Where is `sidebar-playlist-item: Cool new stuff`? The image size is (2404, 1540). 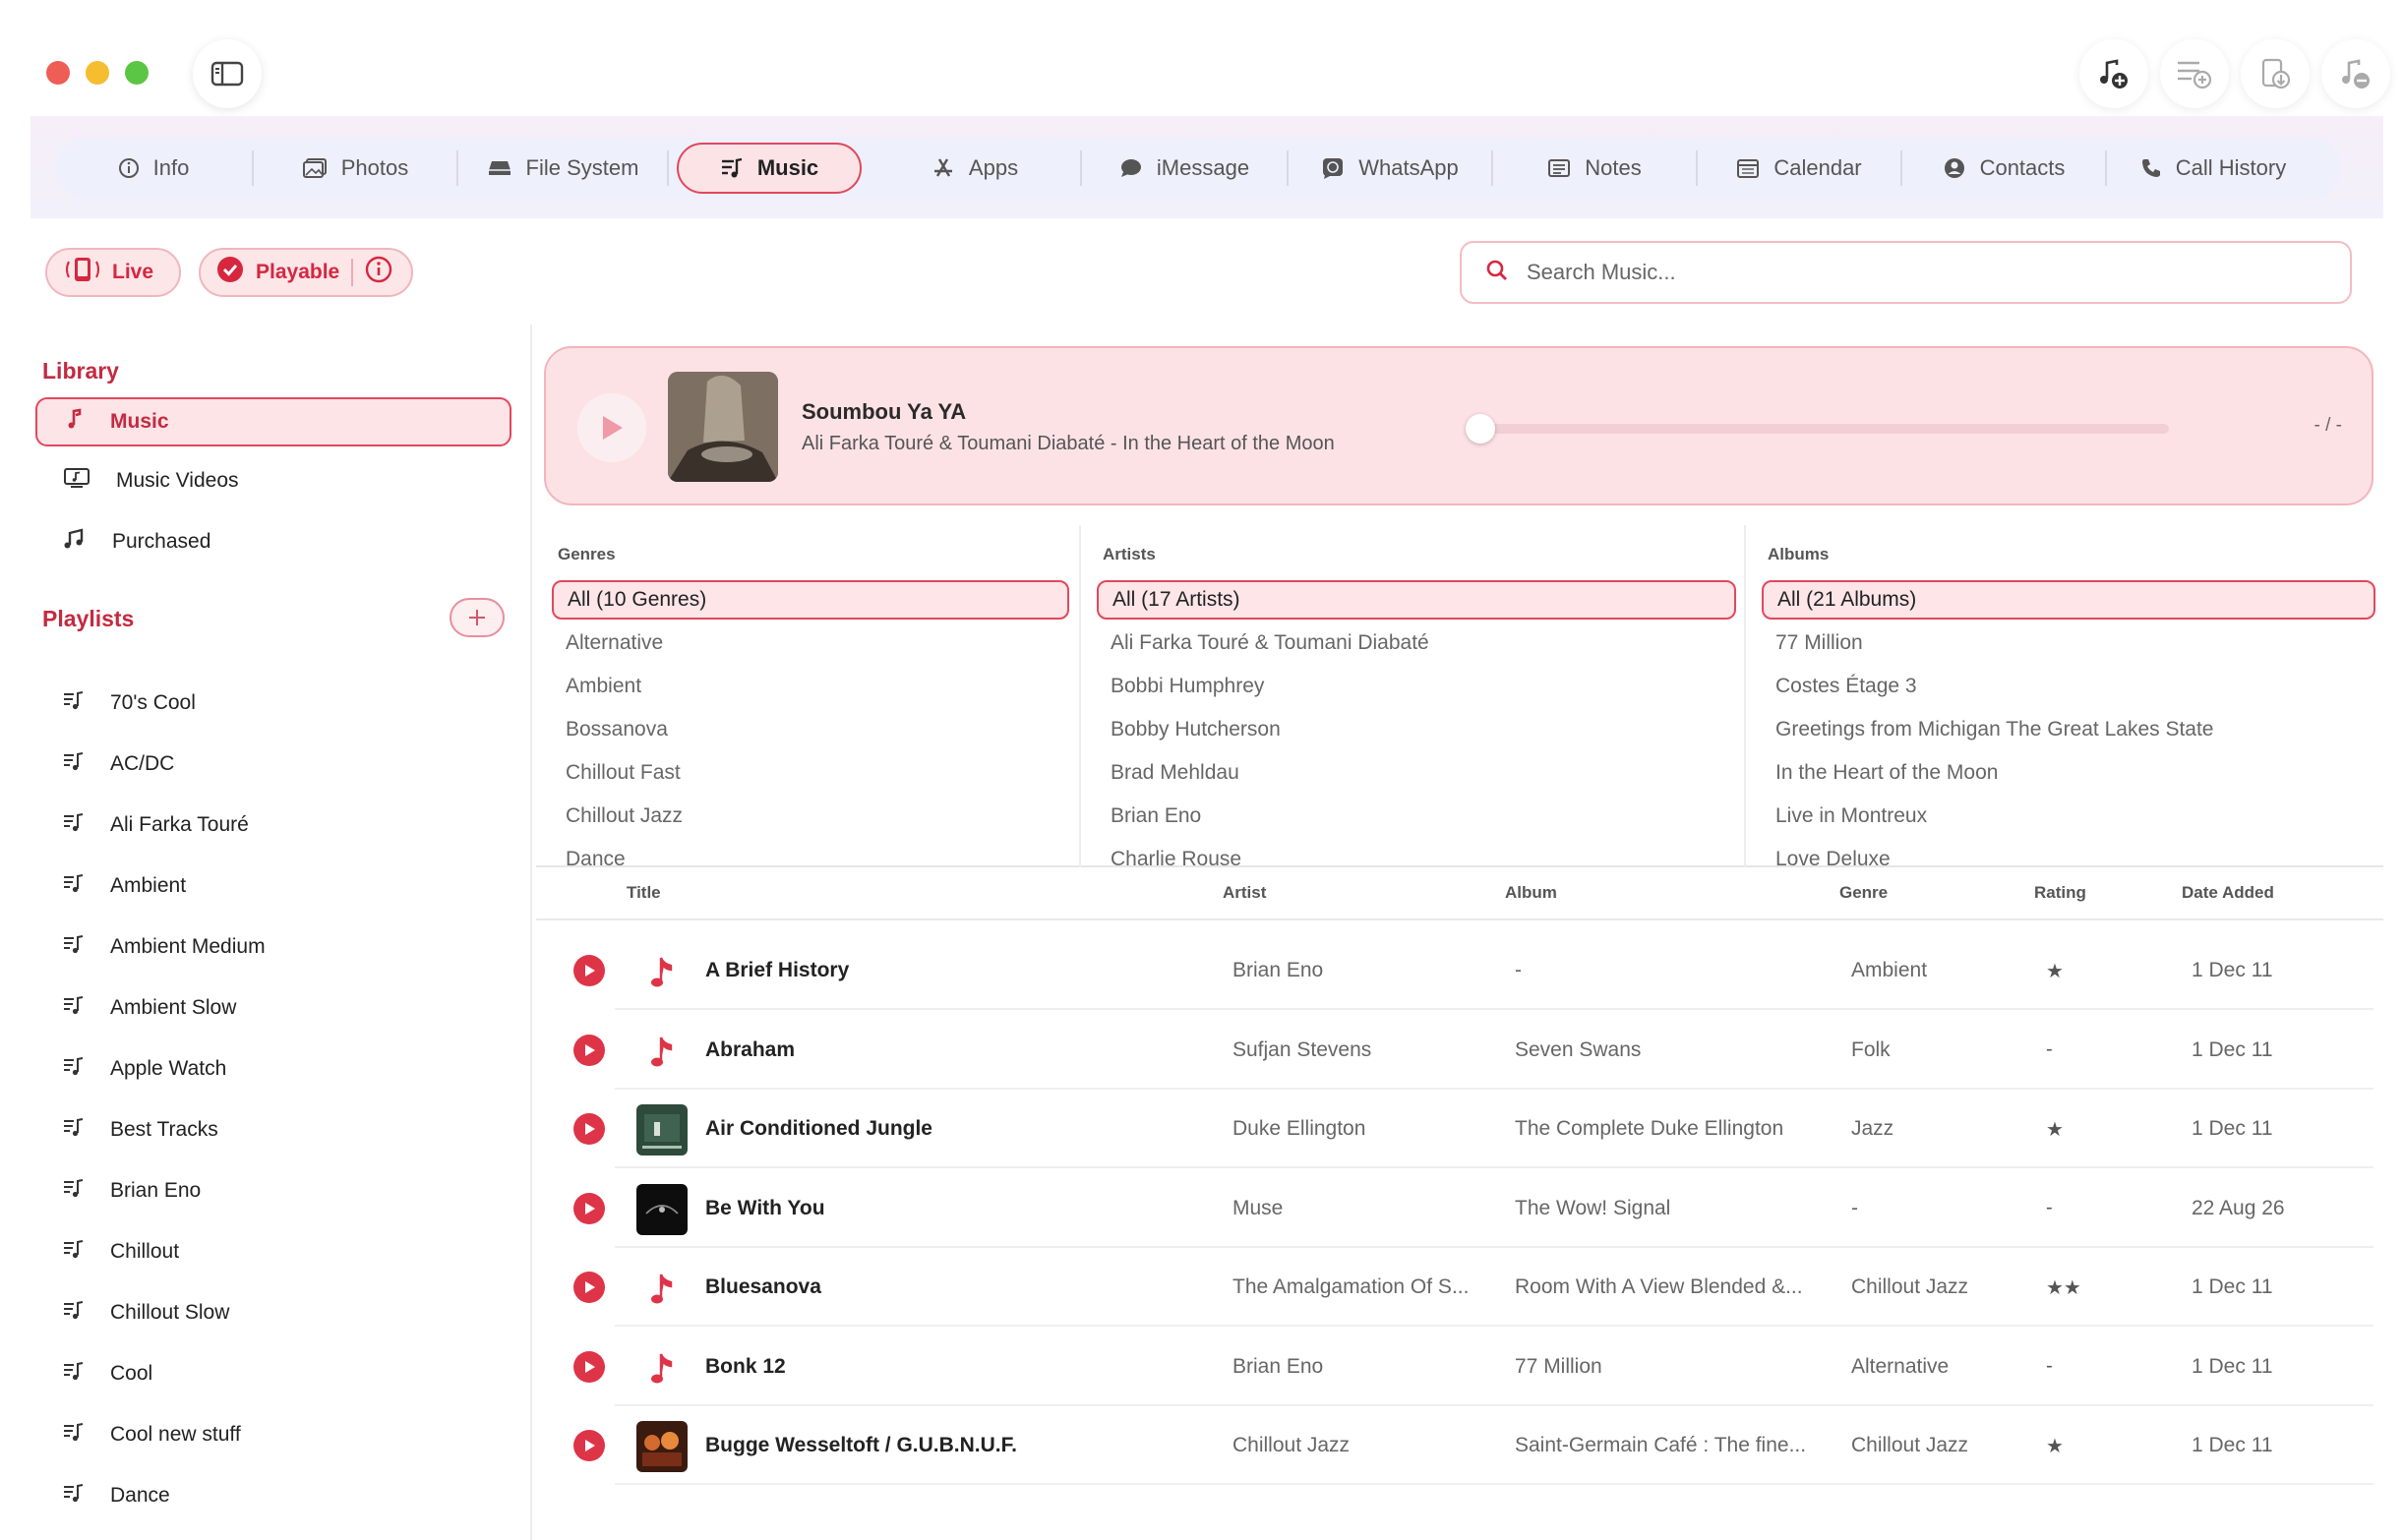 sidebar-playlist-item: Cool new stuff is located at coordinates (273, 1435).